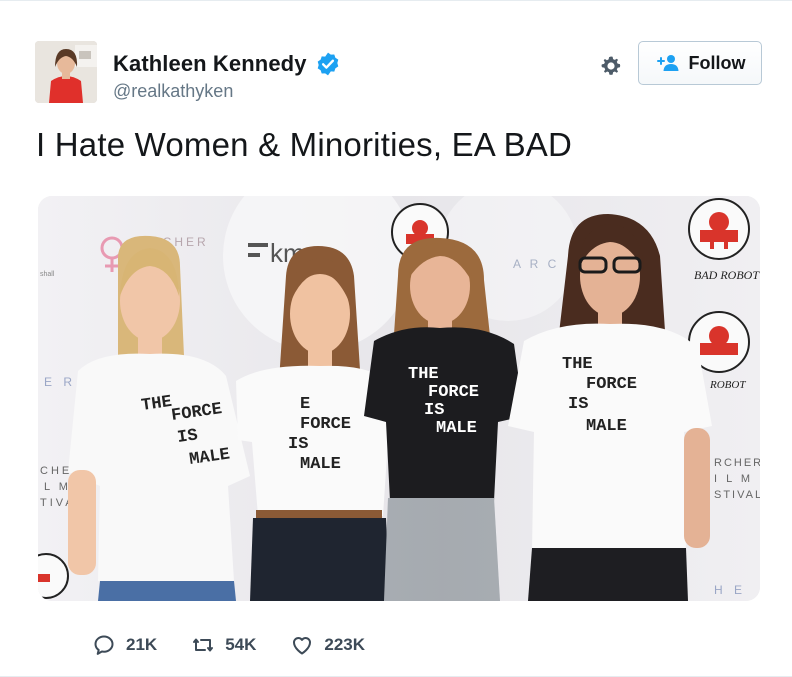 The image size is (792, 677). What do you see at coordinates (142, 644) in the screenshot?
I see `reply-count: 21K` at bounding box center [142, 644].